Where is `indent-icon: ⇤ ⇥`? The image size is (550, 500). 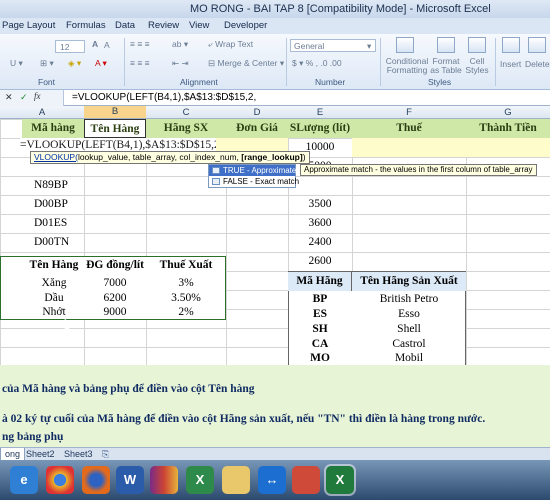
indent-icon: ⇤ ⇥ is located at coordinates (180, 63).